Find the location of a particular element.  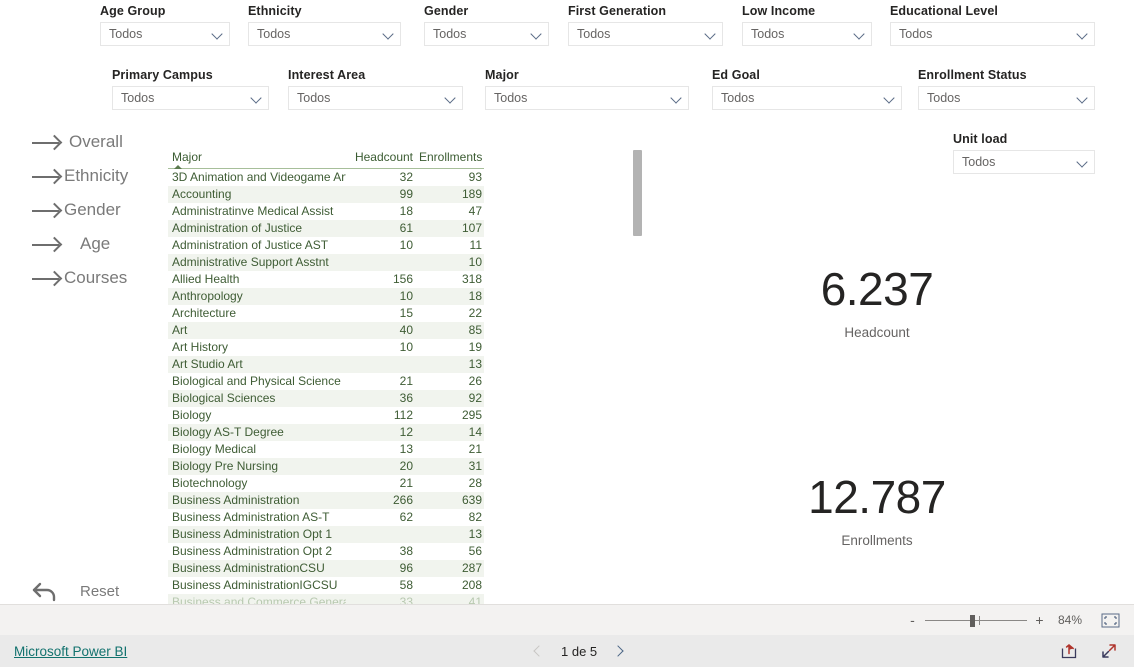

cell-major: Business AdministrationIGCSU is located at coordinates (255, 585).